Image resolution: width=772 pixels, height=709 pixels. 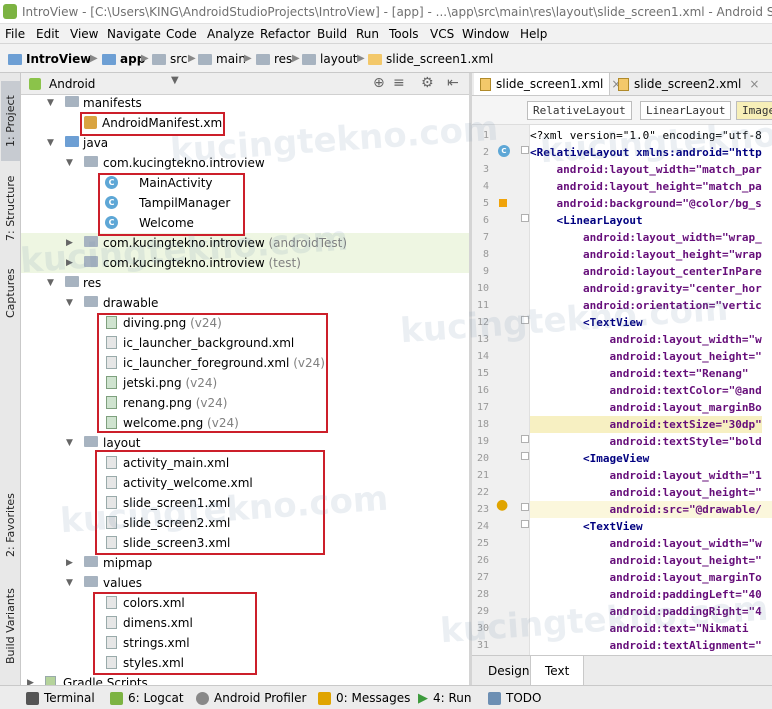 I want to click on tab-build-variants: Build Variants, so click(x=10, y=626).